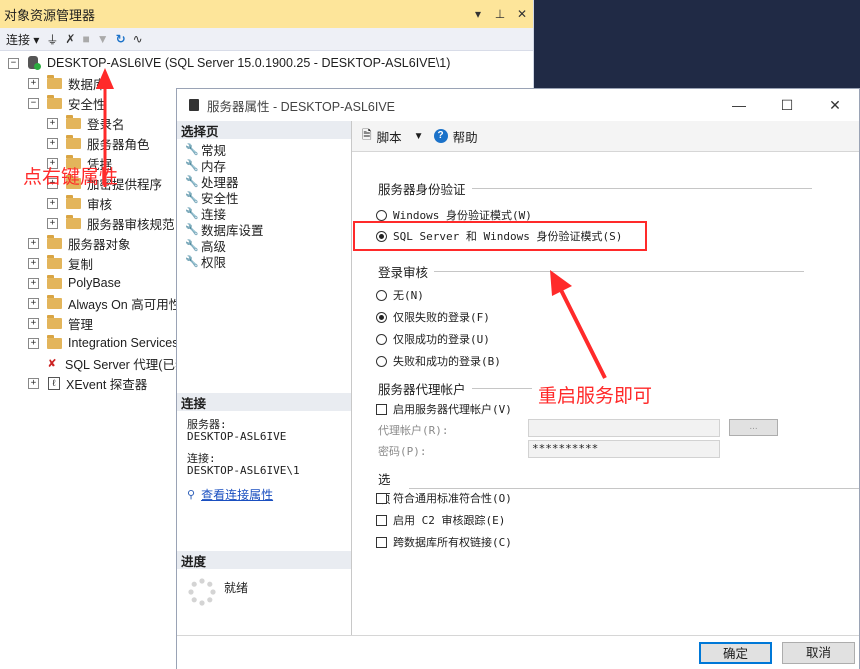 The image size is (860, 669). I want to click on arrow-to-highlight-icon, so click(578, 324).